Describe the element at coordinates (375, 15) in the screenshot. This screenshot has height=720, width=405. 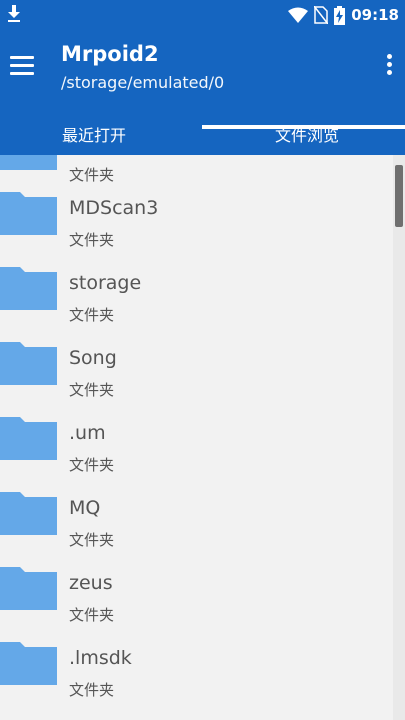
I see `status-time: 09:18` at that location.